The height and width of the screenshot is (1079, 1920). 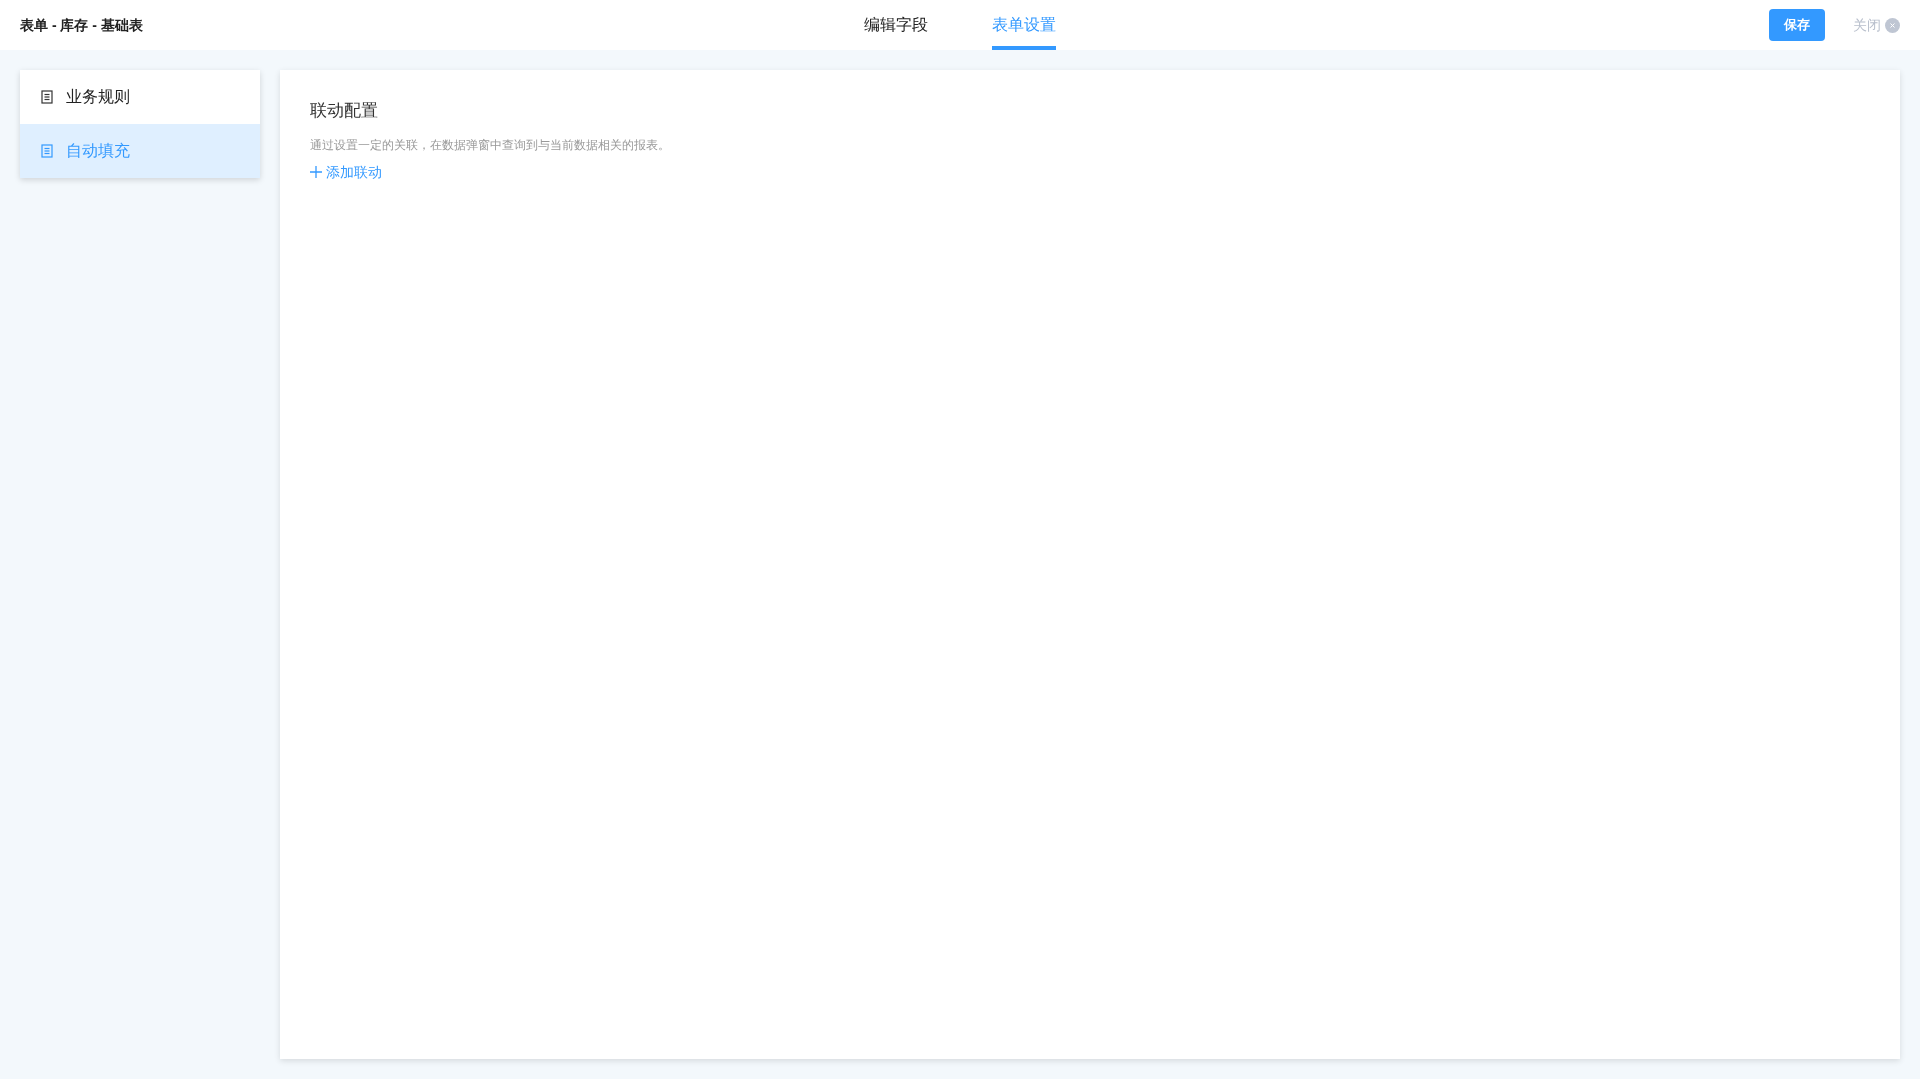 I want to click on save-button: 保存, so click(x=1797, y=25).